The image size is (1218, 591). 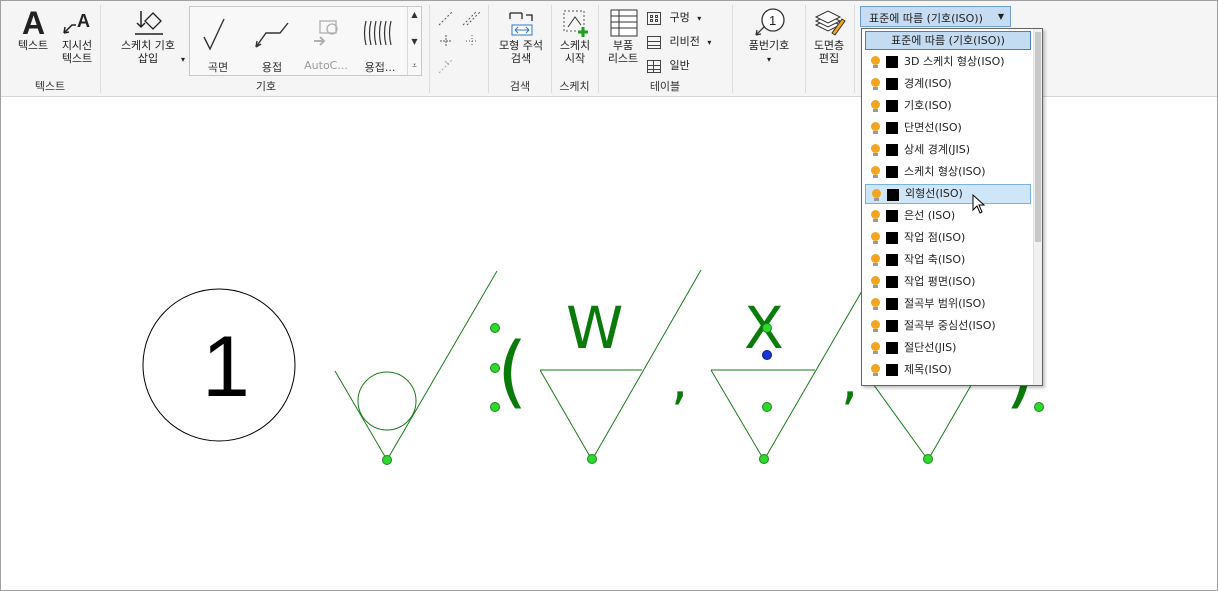 What do you see at coordinates (928, 369) in the screenshot?
I see `layer-option-label: 제목(ISO)` at bounding box center [928, 369].